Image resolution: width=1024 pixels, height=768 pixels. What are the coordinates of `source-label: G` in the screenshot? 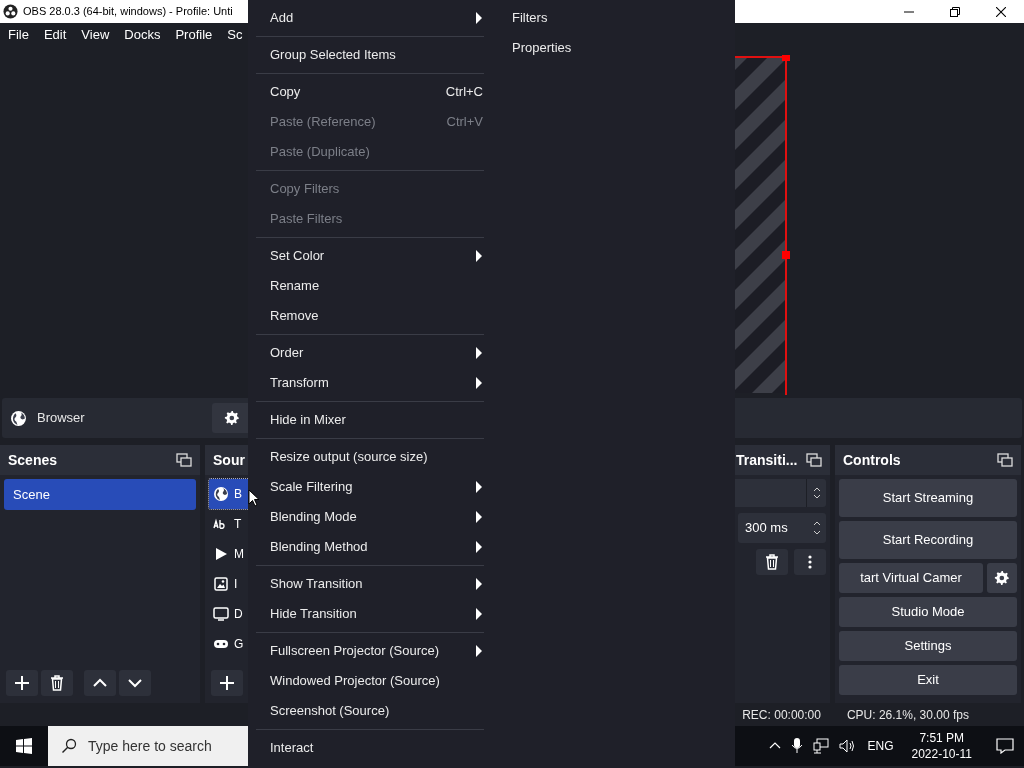 It's located at (239, 644).